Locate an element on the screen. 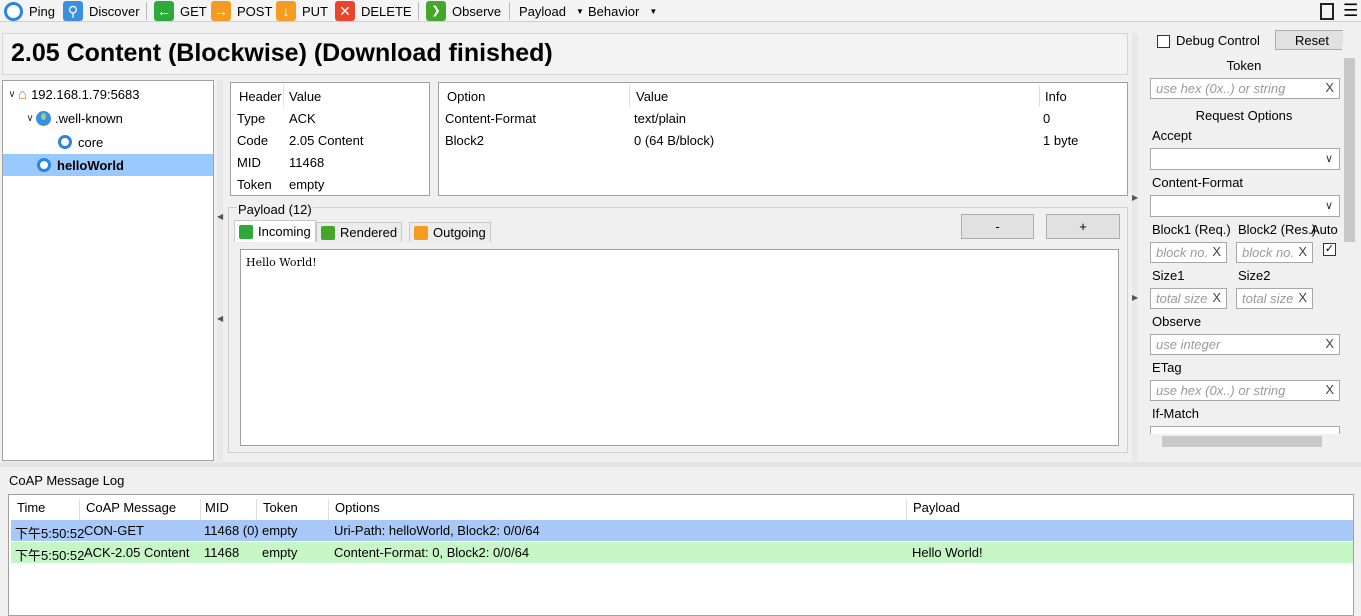 The width and height of the screenshot is (1361, 616). size1-label: Size1 is located at coordinates (1168, 275).